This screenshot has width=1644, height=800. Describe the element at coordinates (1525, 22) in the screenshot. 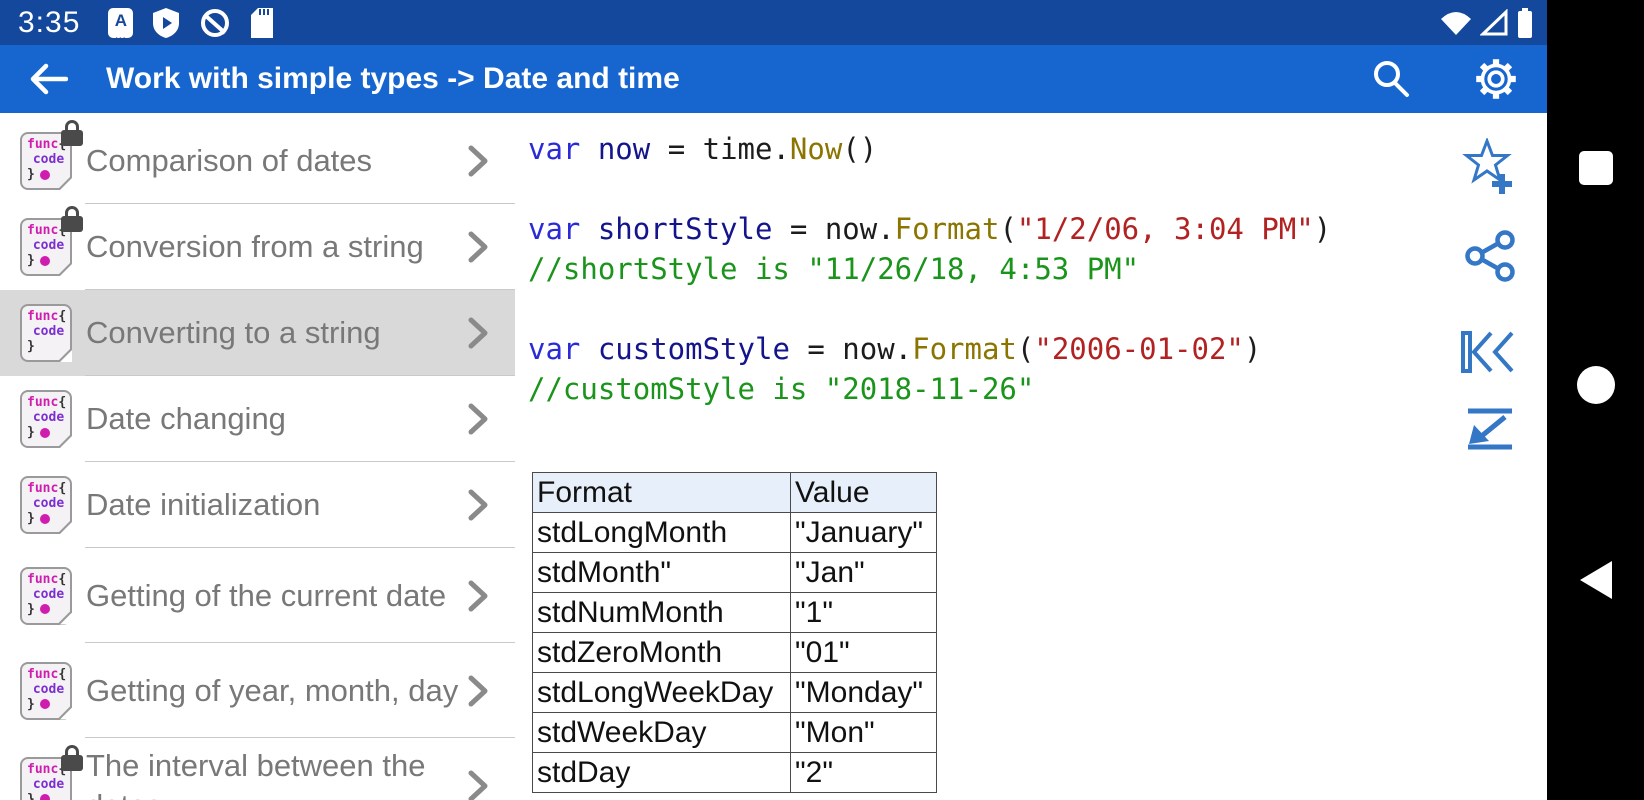

I see `battery-icon` at that location.